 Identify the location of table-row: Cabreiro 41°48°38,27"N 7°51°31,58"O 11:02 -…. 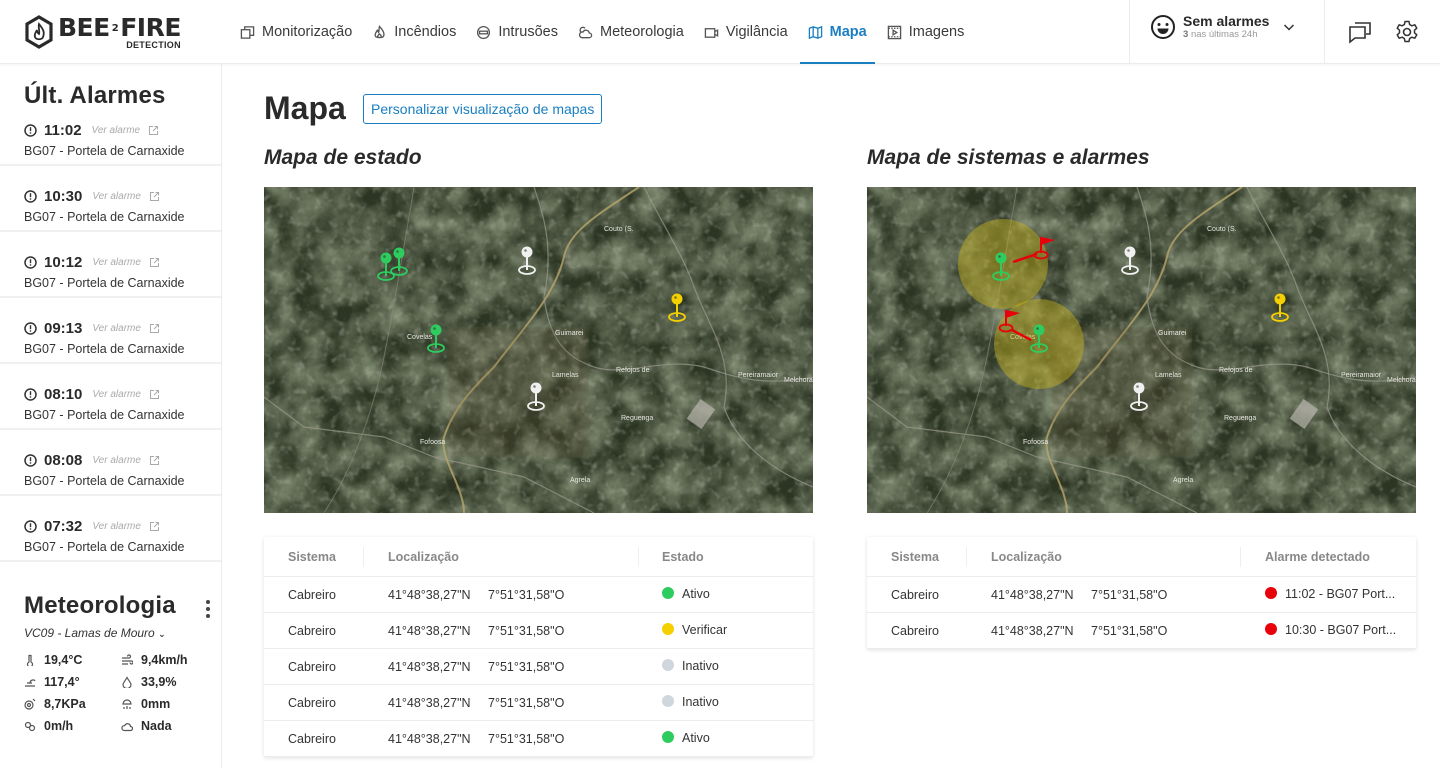
(1141, 595).